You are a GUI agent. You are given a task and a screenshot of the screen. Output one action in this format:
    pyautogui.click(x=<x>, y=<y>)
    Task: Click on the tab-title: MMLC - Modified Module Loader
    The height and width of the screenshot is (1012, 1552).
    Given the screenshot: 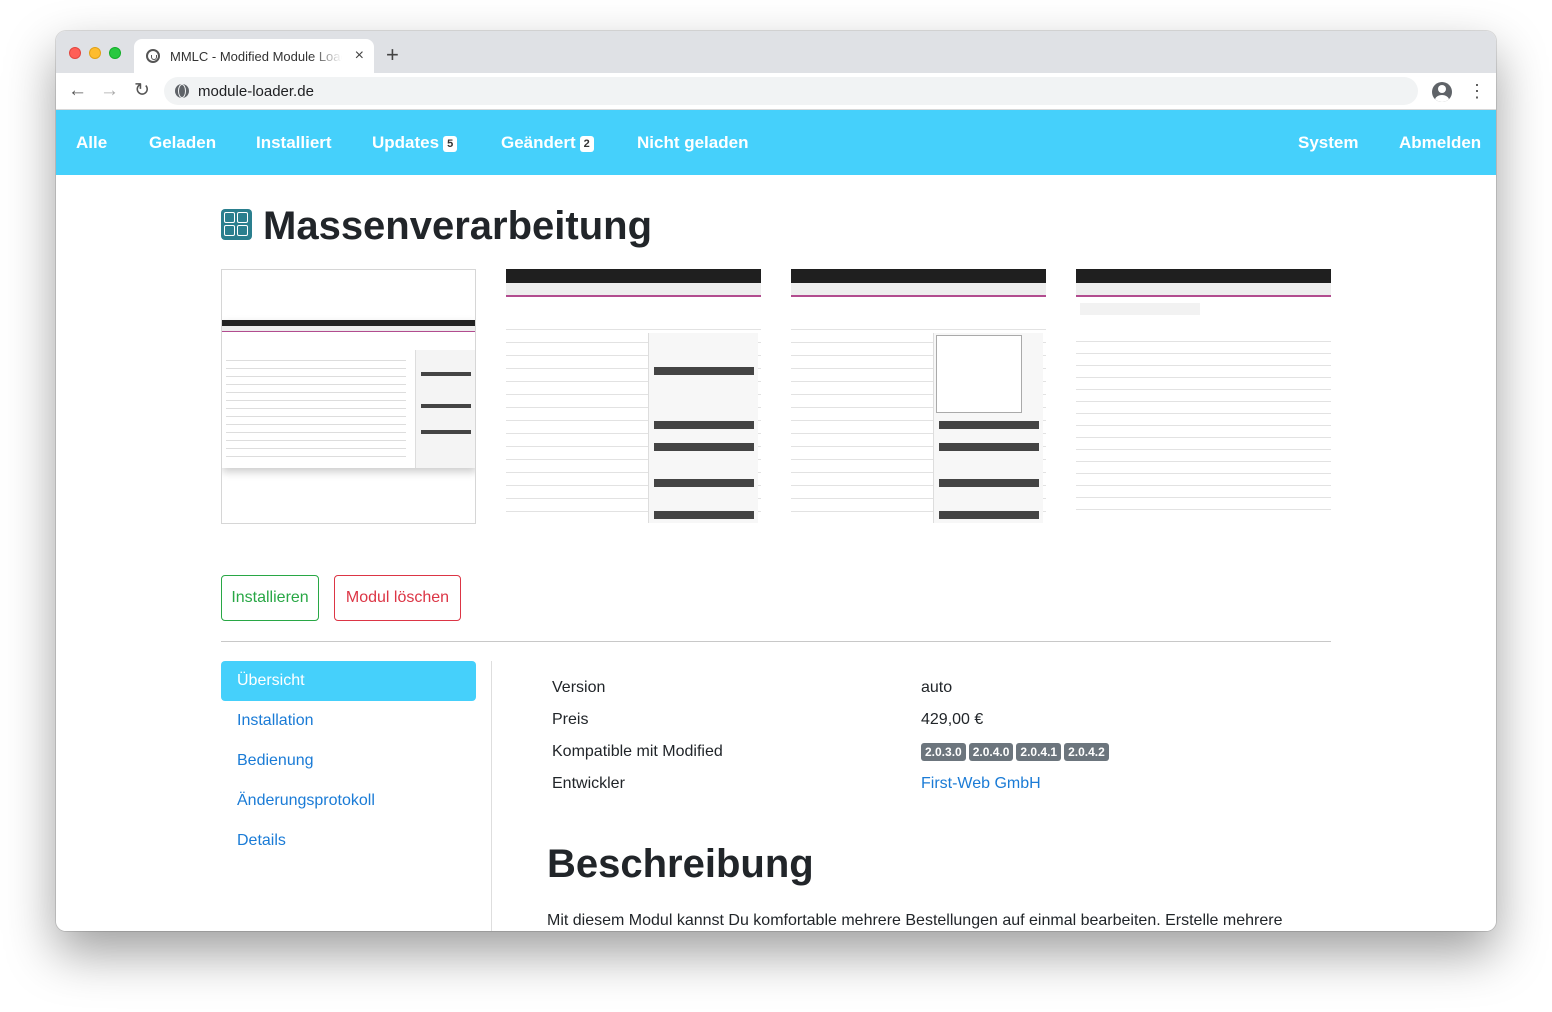 What is the action you would take?
    pyautogui.click(x=256, y=56)
    